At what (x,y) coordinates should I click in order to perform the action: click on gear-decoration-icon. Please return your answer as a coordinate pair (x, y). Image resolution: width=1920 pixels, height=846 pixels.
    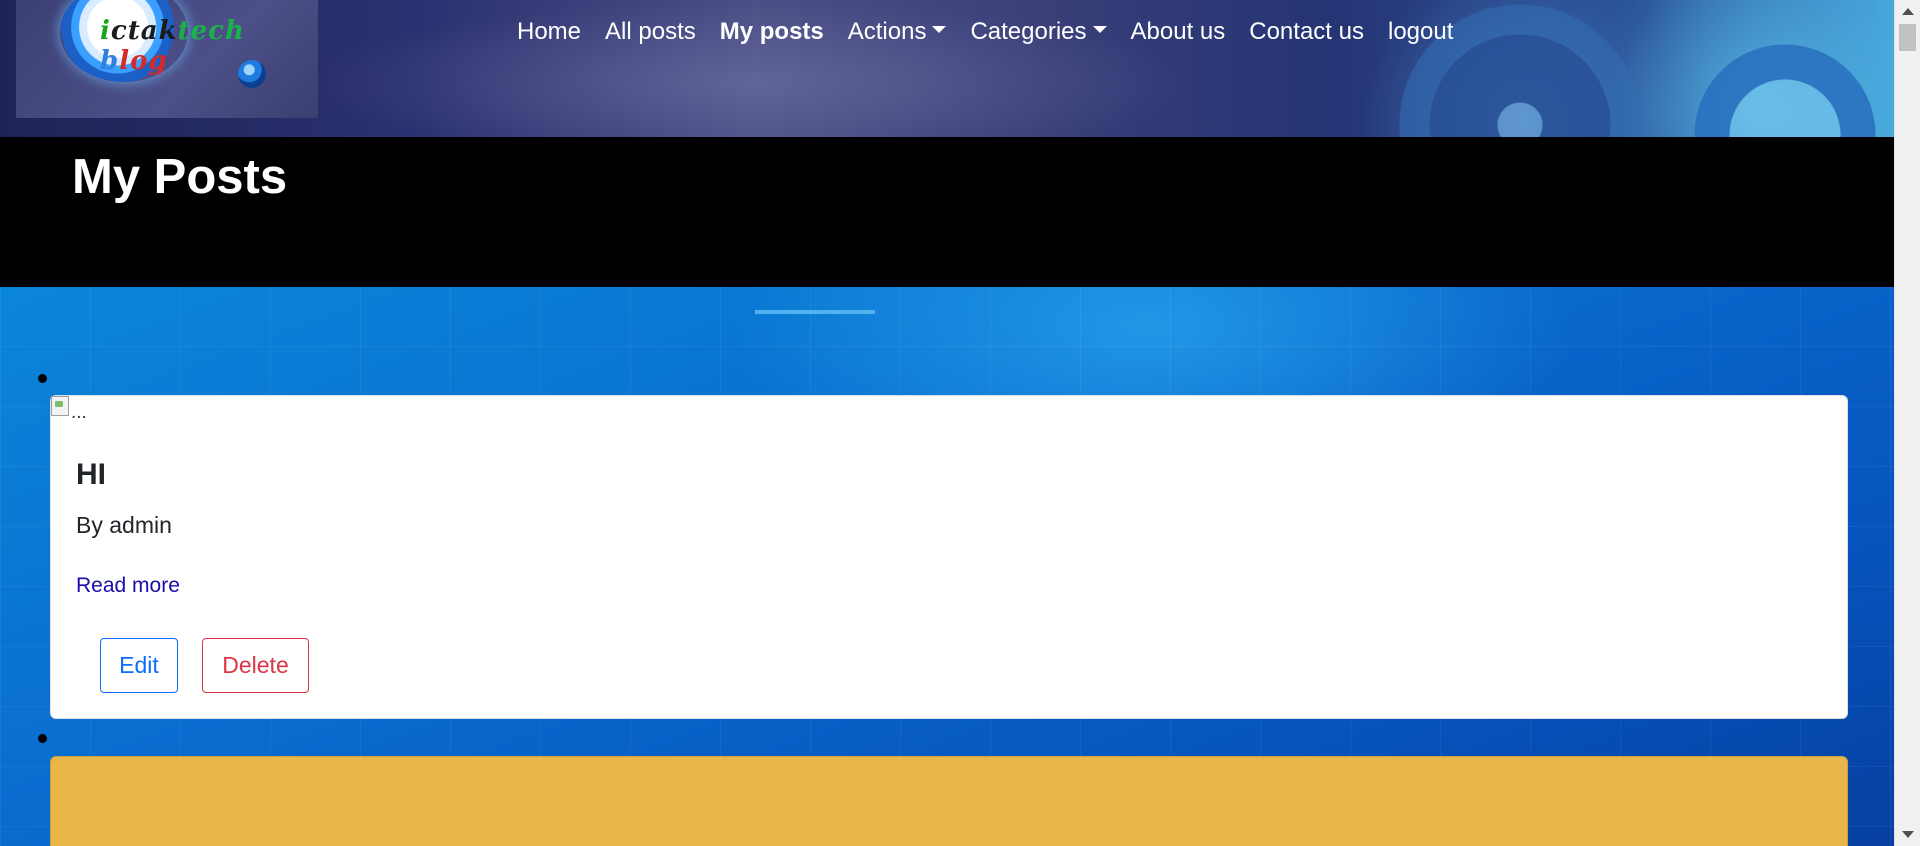
    Looking at the image, I should click on (1782, 78).